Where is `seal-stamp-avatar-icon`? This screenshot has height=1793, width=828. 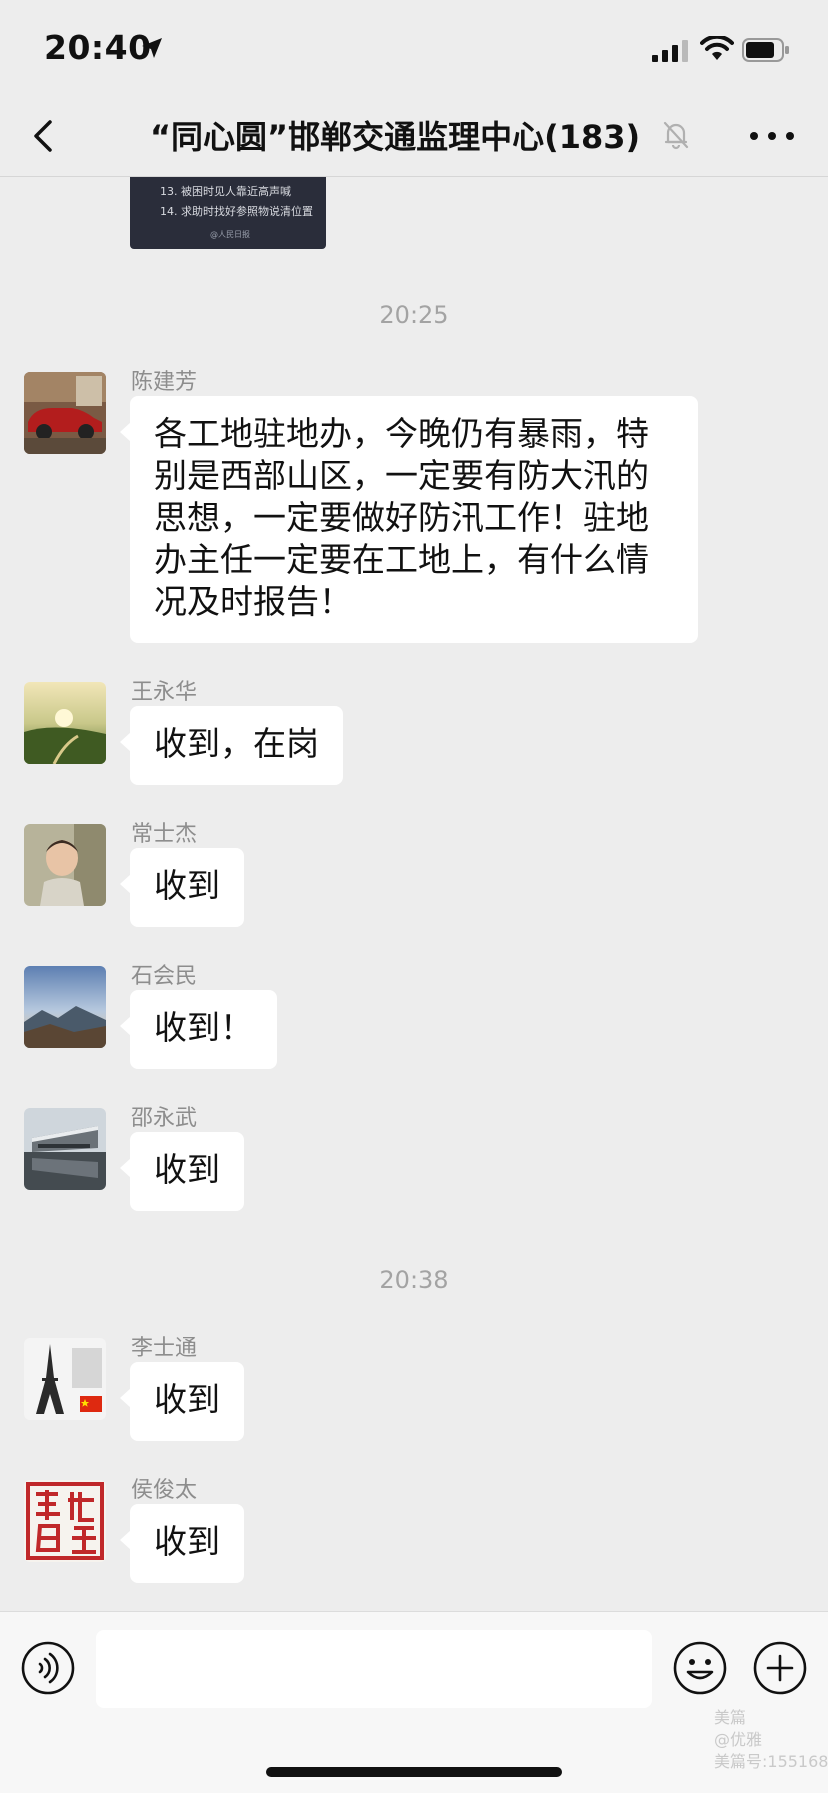
seal-stamp-avatar-icon is located at coordinates (65, 1521).